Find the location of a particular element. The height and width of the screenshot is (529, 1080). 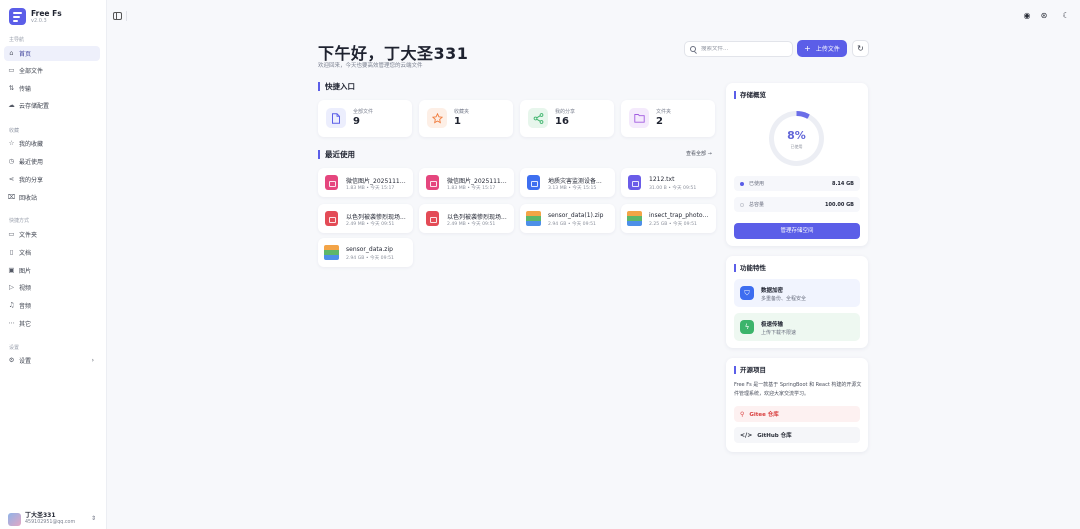

image-icon: ▣ is located at coordinates (11, 270).